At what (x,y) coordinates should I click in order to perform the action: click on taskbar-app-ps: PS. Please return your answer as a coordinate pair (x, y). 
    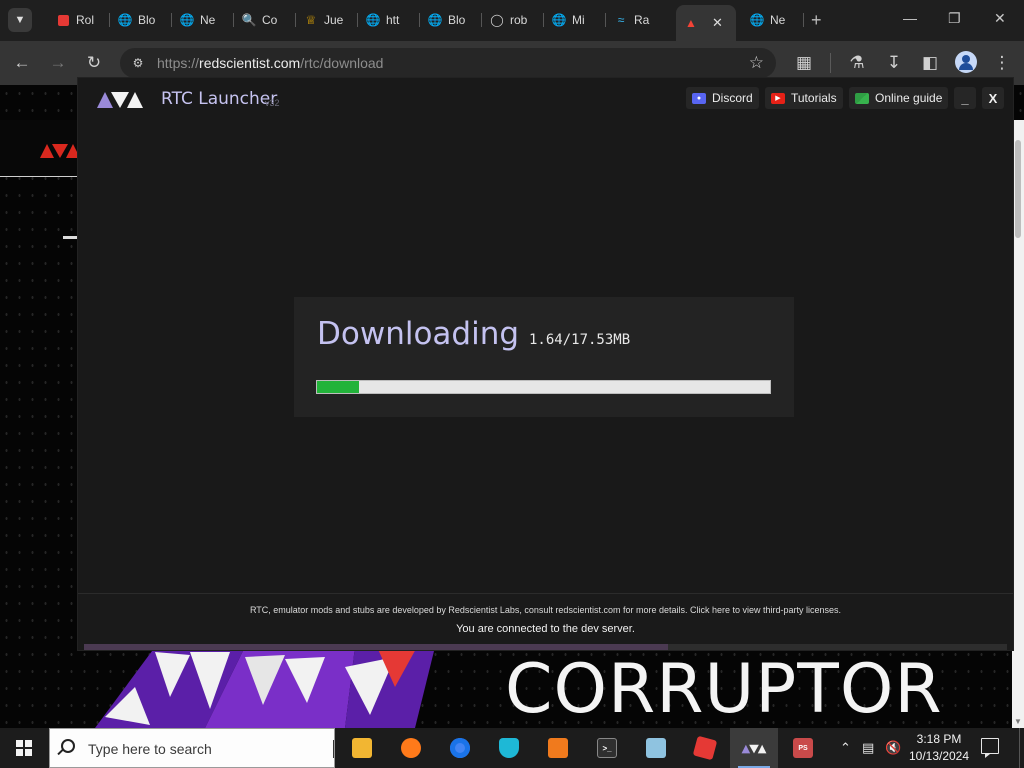
    Looking at the image, I should click on (803, 748).